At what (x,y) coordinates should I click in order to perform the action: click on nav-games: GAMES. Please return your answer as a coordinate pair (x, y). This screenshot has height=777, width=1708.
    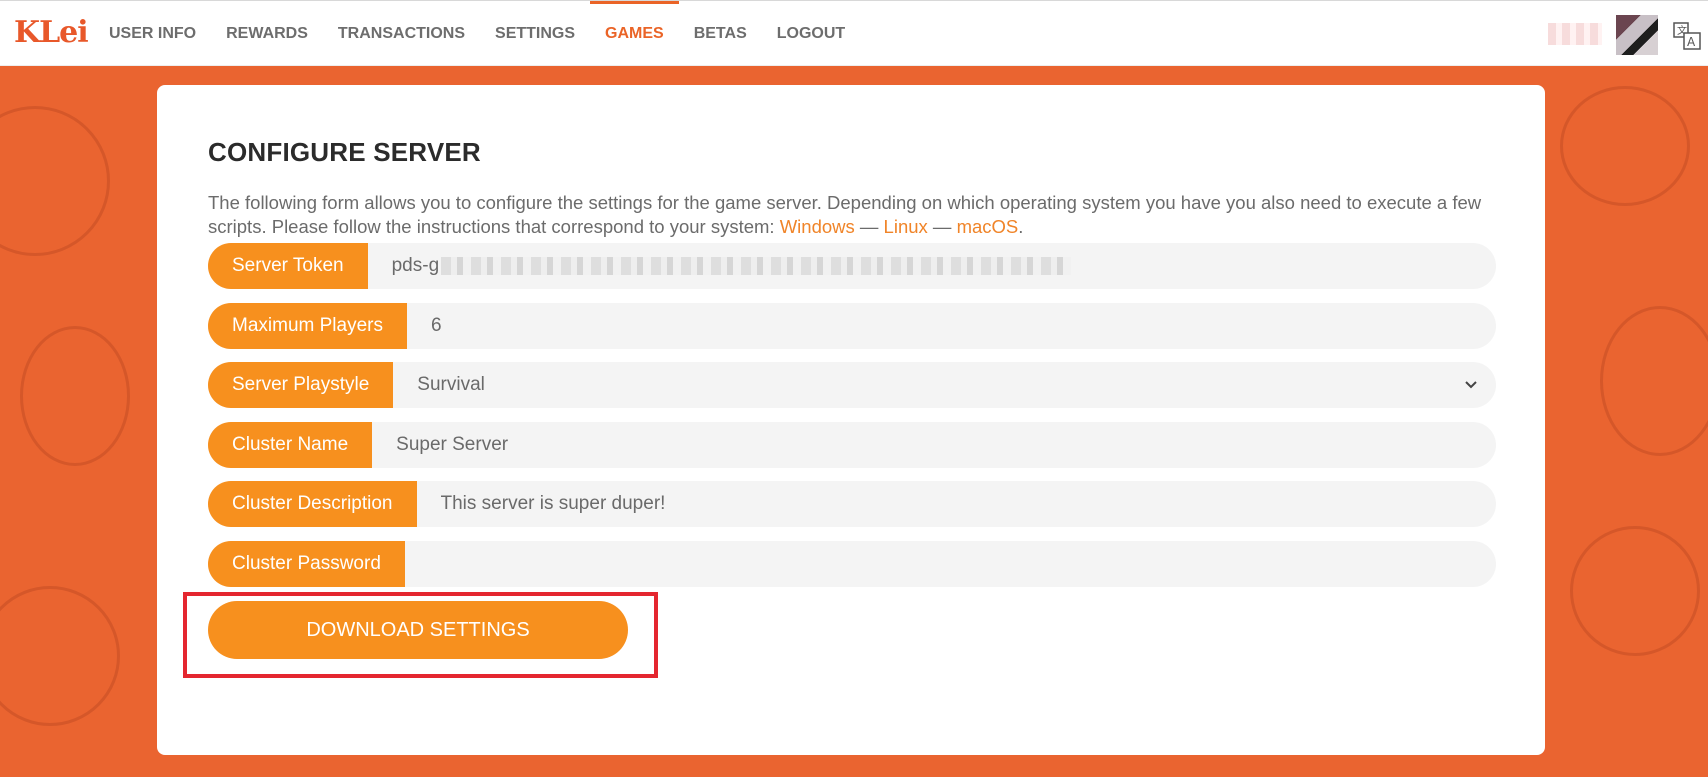
    Looking at the image, I should click on (634, 34).